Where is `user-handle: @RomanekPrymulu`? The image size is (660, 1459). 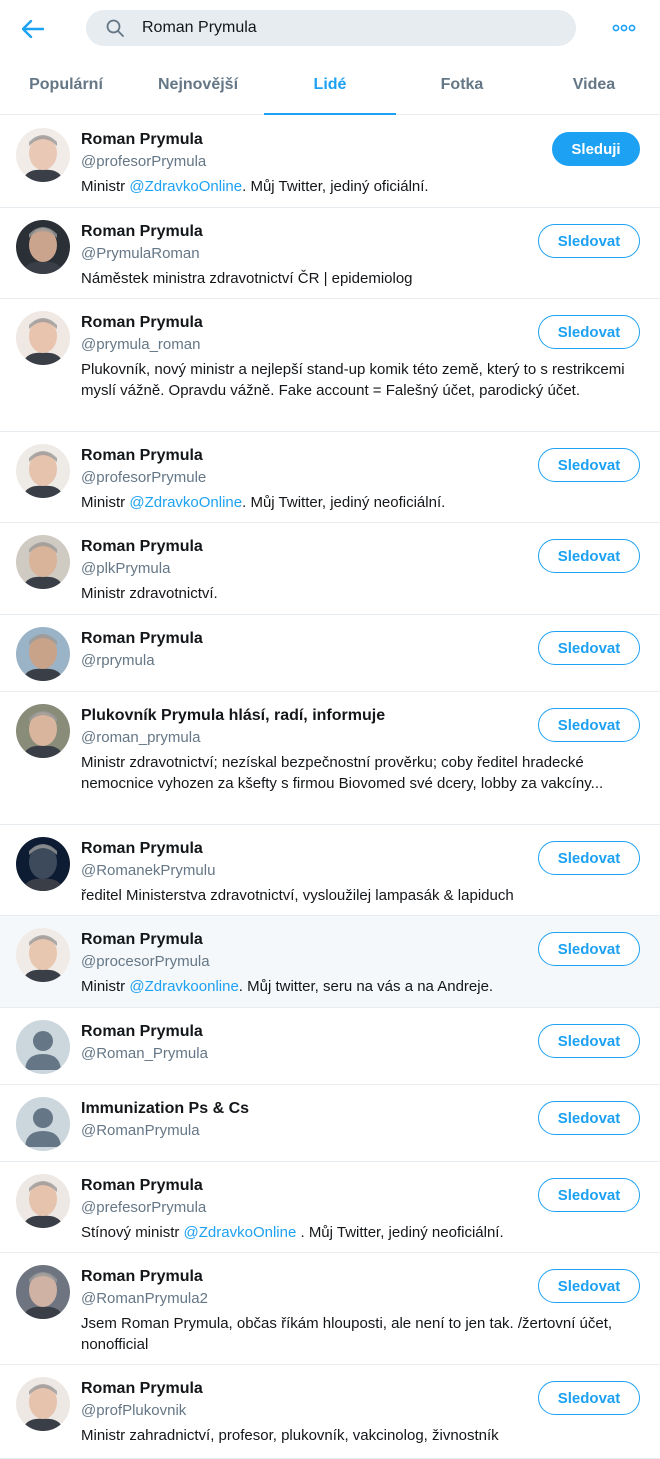
user-handle: @RomanekPrymulu is located at coordinates (148, 870).